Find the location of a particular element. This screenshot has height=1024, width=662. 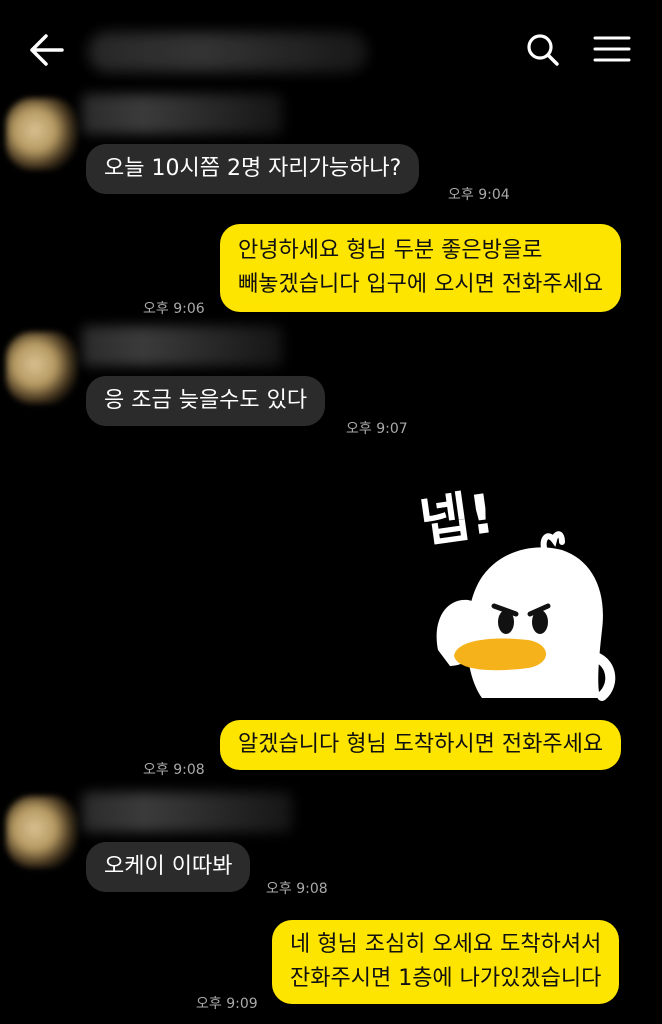

chat-header is located at coordinates (331, 50).